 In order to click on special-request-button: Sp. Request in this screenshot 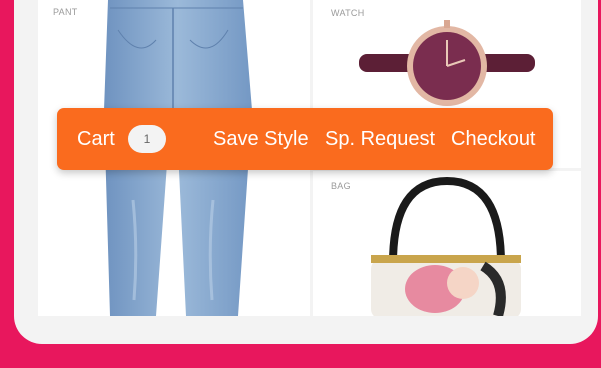, I will do `click(380, 139)`.